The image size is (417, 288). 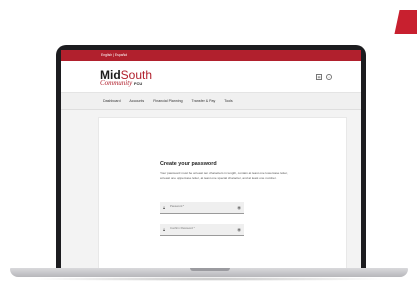 What do you see at coordinates (136, 101) in the screenshot?
I see `nav-item-accounts: Accounts` at bounding box center [136, 101].